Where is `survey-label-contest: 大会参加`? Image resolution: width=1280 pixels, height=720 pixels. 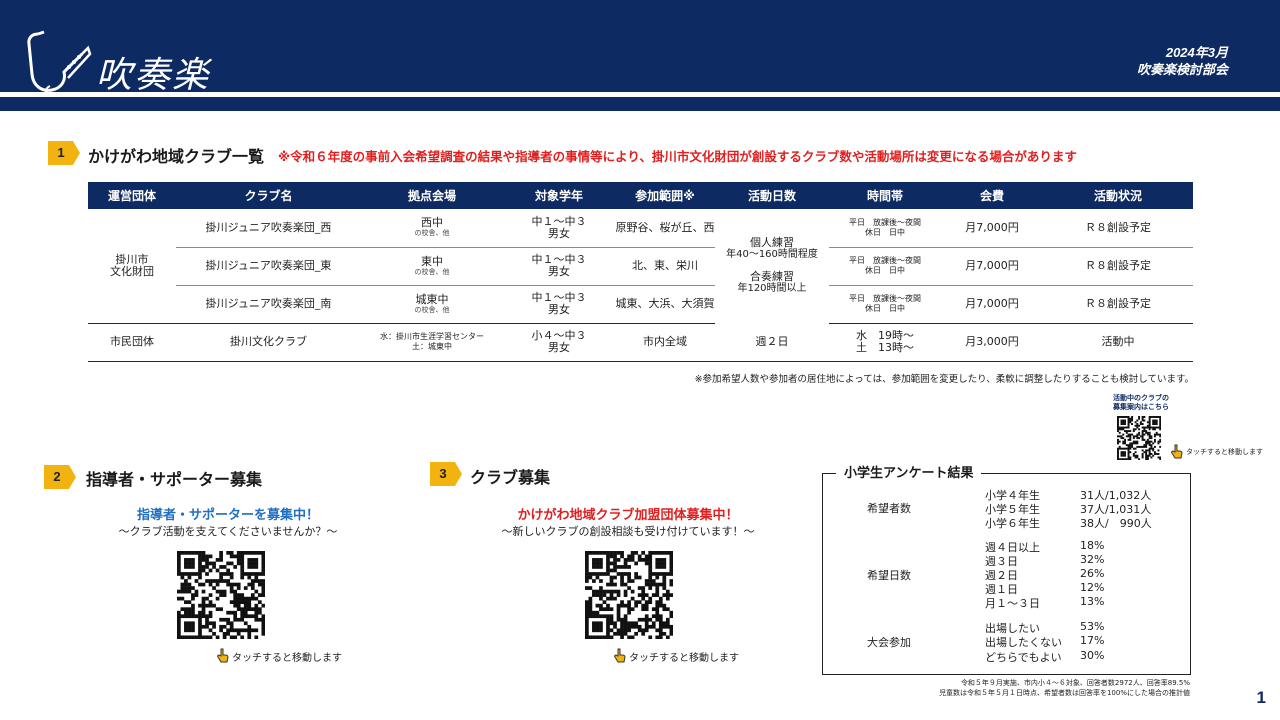
survey-label-contest: 大会参加 is located at coordinates (889, 642).